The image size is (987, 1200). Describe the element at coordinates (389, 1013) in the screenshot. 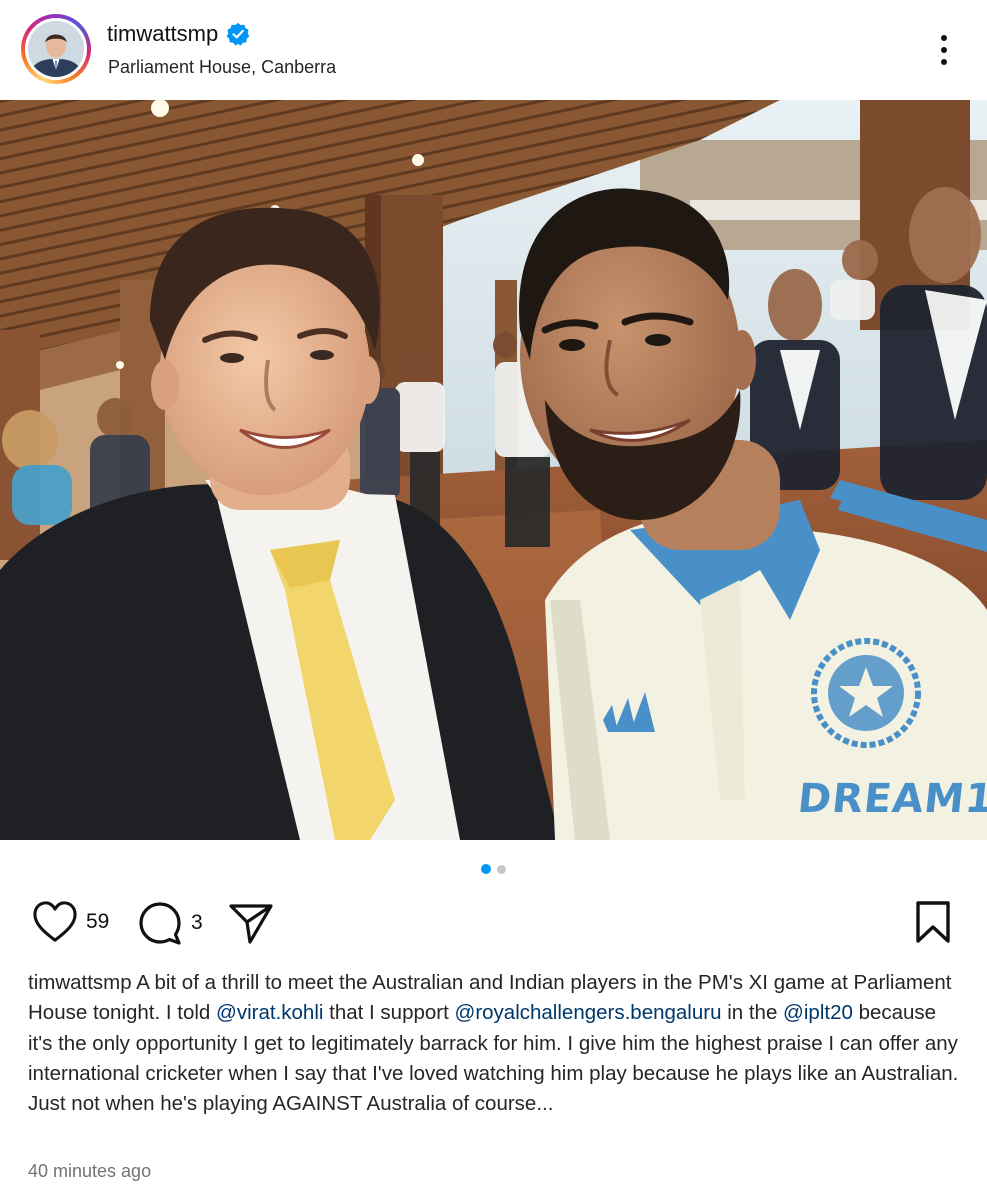

I see `caption-text: that I support` at that location.